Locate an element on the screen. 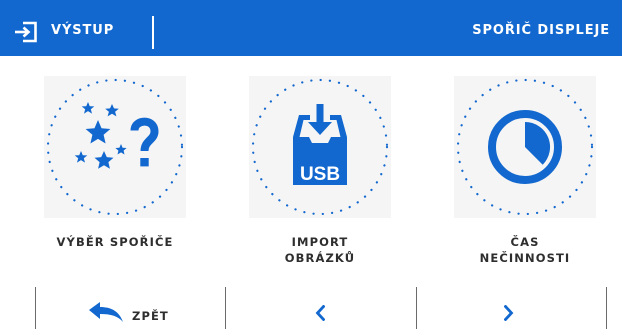 The height and width of the screenshot is (329, 622). screensaver-select-tile is located at coordinates (115, 147).